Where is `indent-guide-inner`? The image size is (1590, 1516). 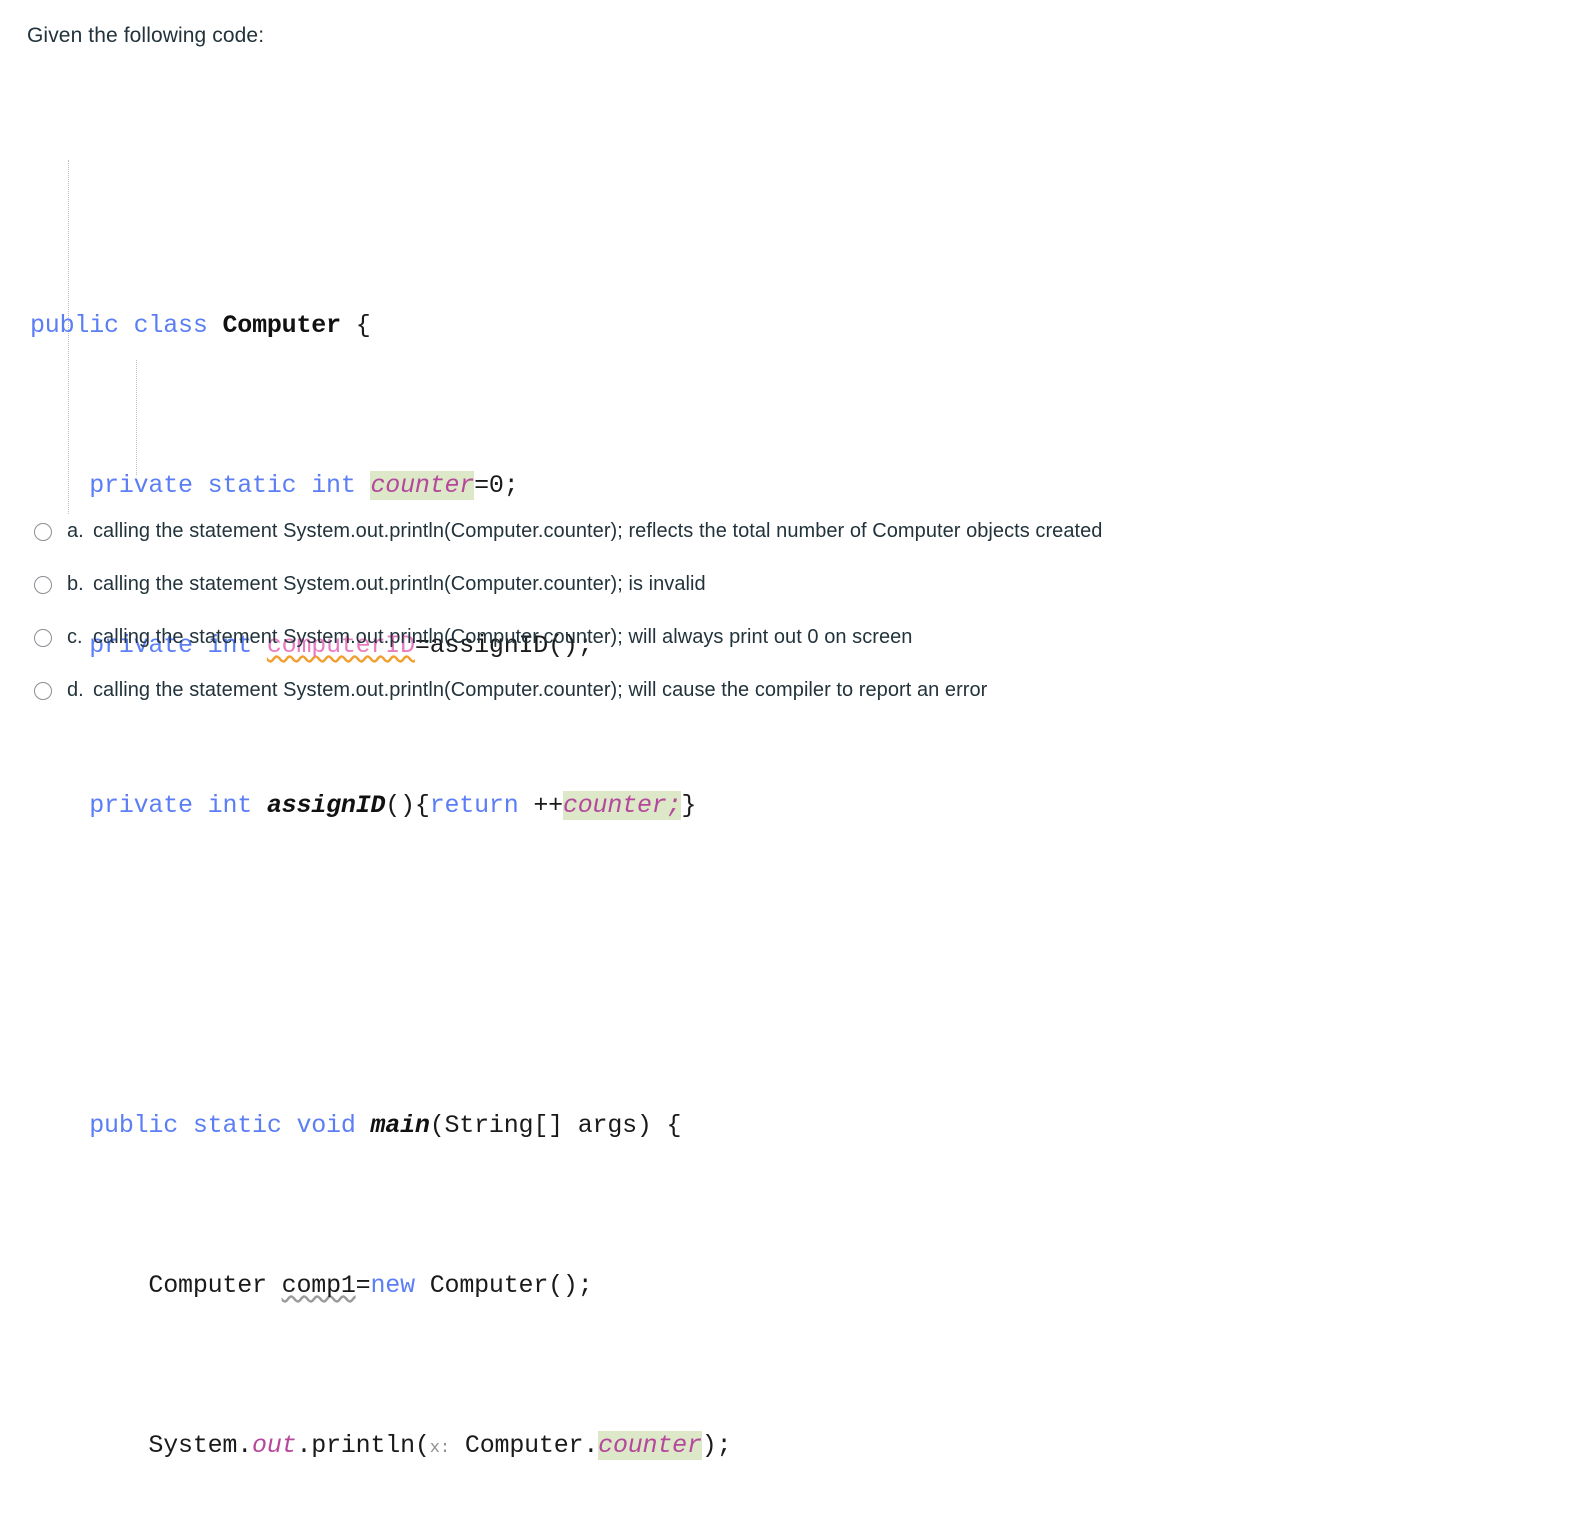 indent-guide-inner is located at coordinates (137, 417).